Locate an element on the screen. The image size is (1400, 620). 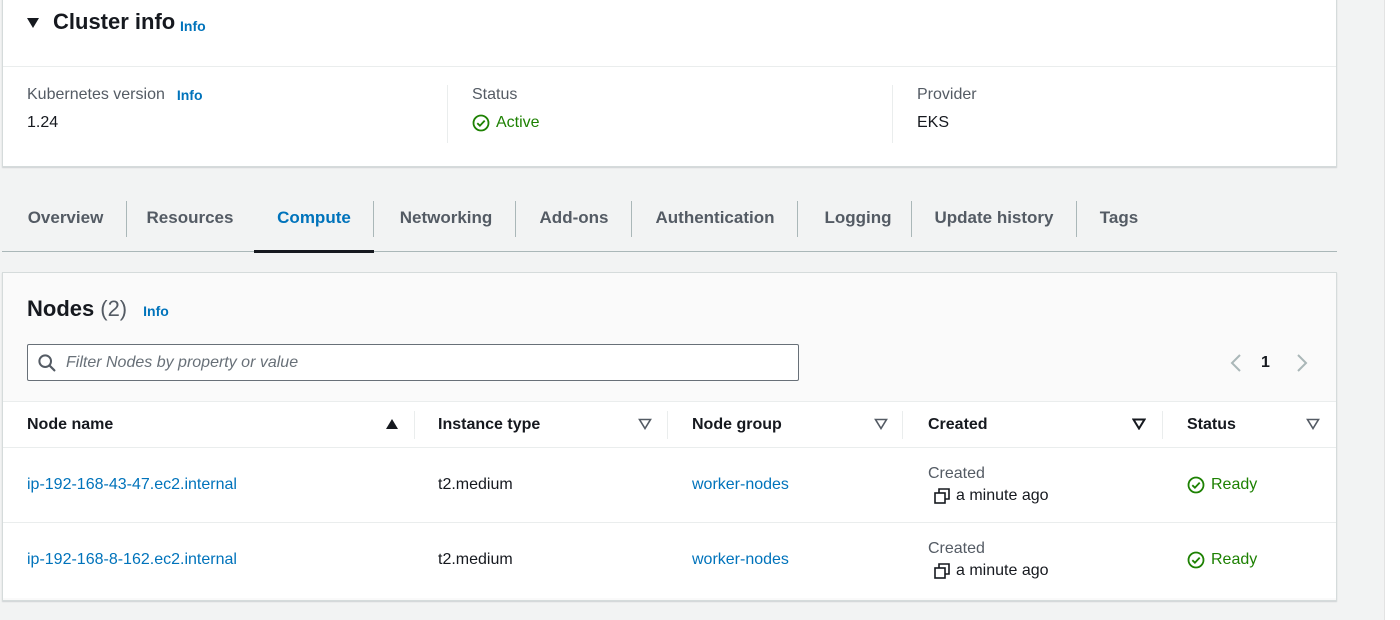
column-header-instance-type: Instance type is located at coordinates (547, 425).